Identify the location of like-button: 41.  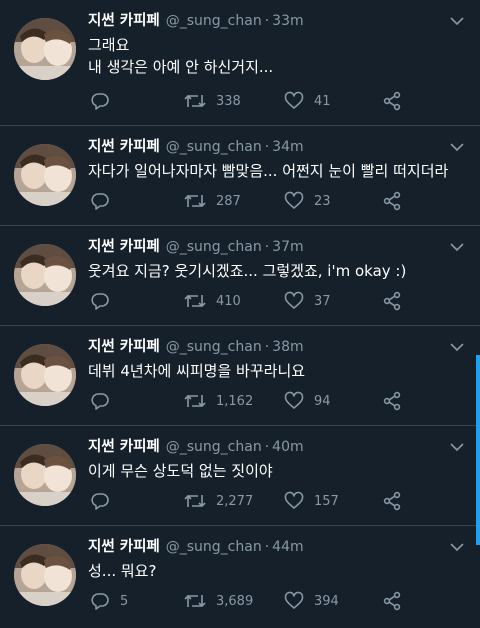
(307, 101).